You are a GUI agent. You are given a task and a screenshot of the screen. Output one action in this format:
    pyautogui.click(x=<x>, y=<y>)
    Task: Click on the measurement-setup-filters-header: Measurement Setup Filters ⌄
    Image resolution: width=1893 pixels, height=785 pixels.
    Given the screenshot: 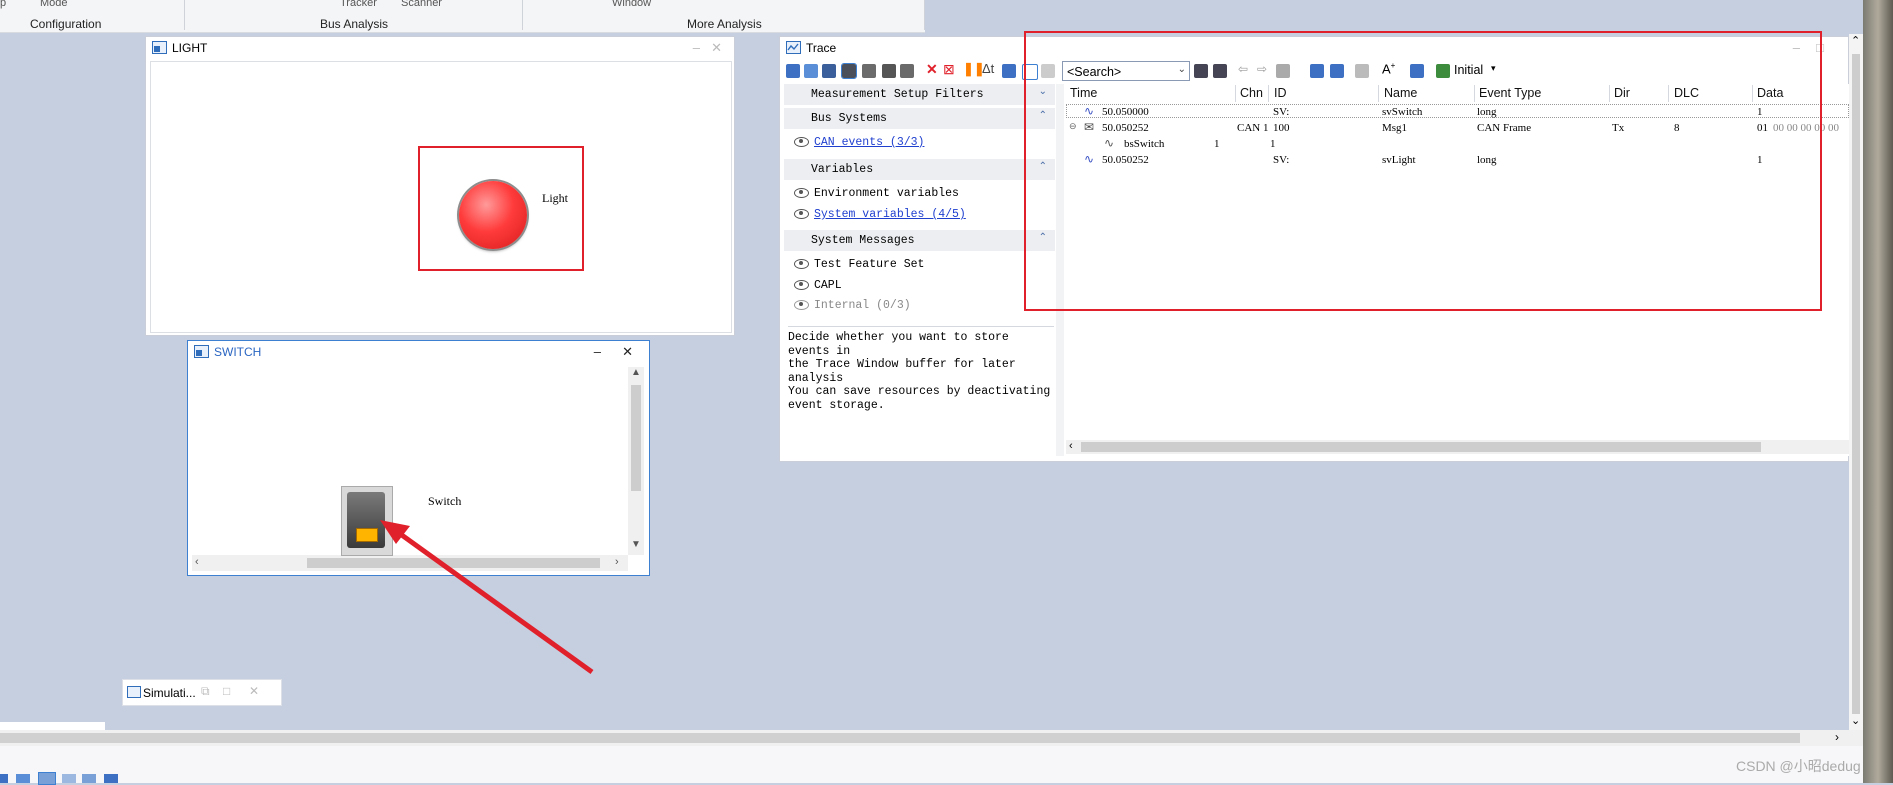 What is the action you would take?
    pyautogui.click(x=919, y=94)
    